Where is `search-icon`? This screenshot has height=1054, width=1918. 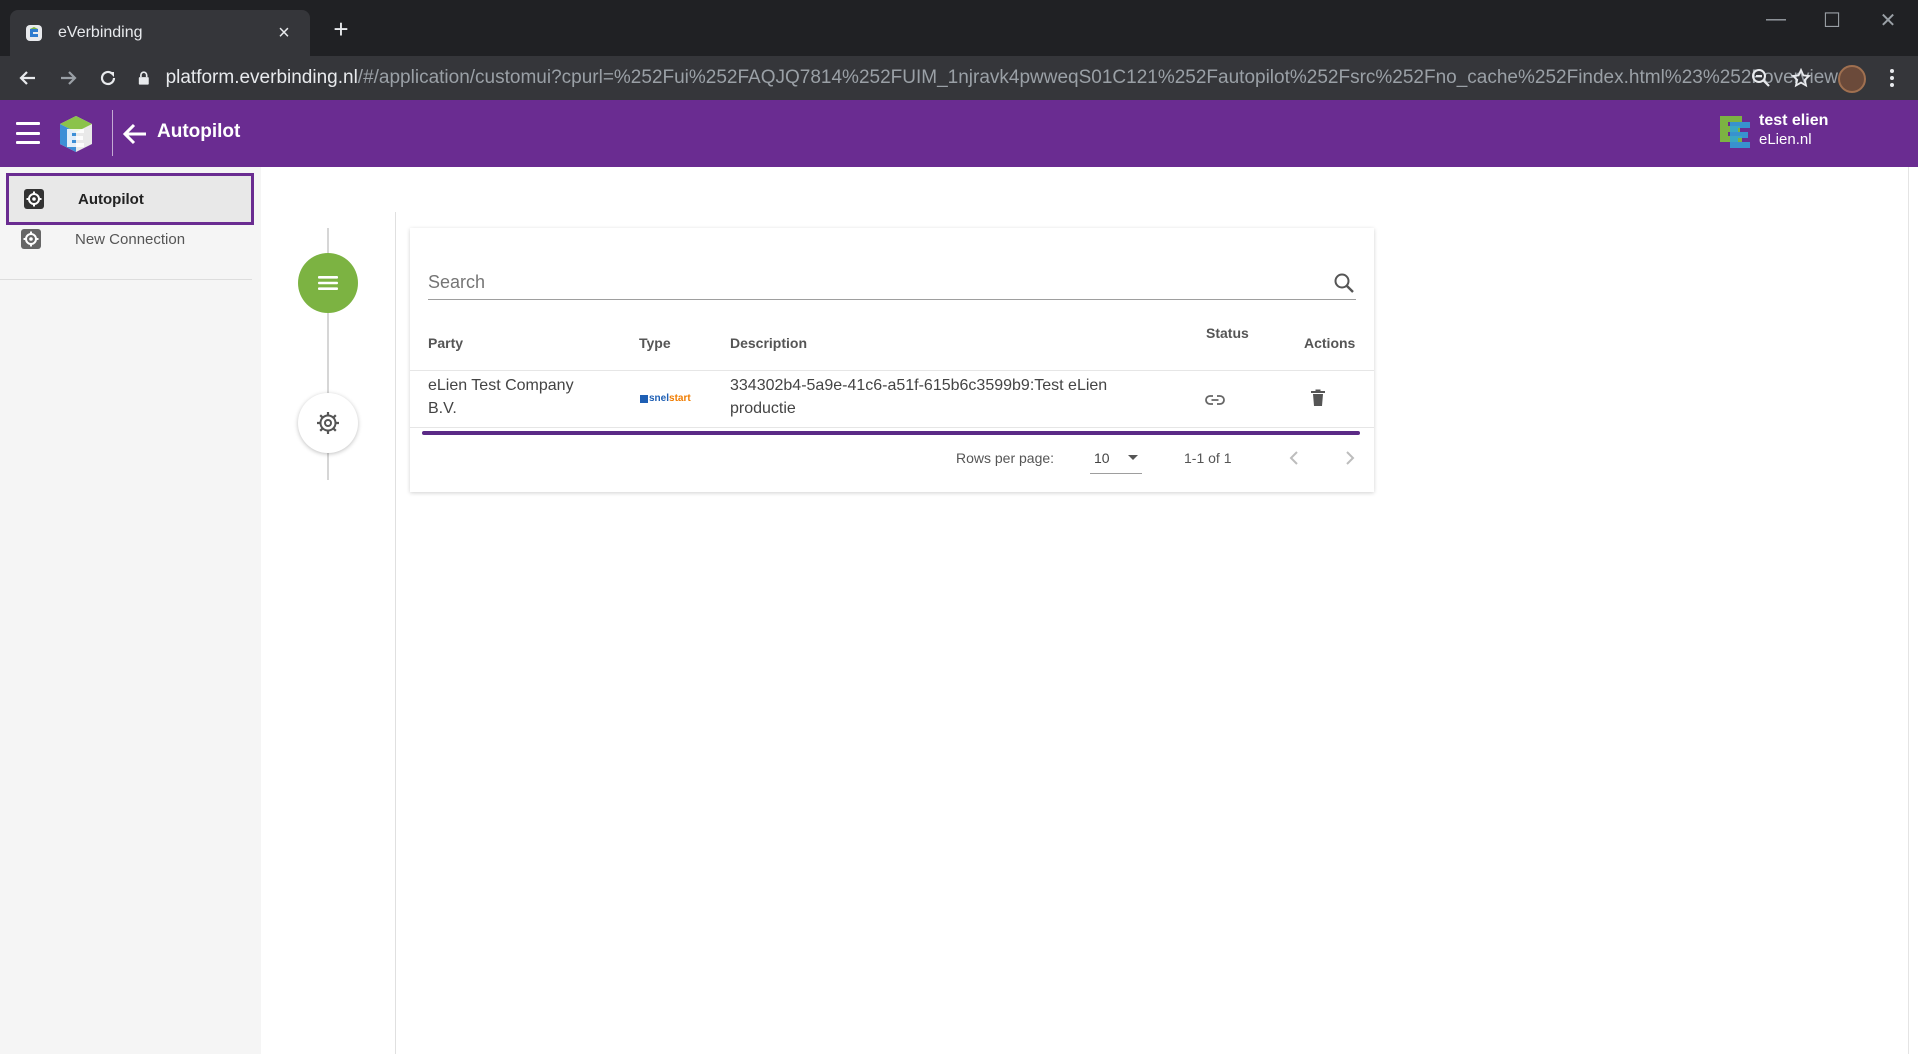
search-icon is located at coordinates (1344, 283).